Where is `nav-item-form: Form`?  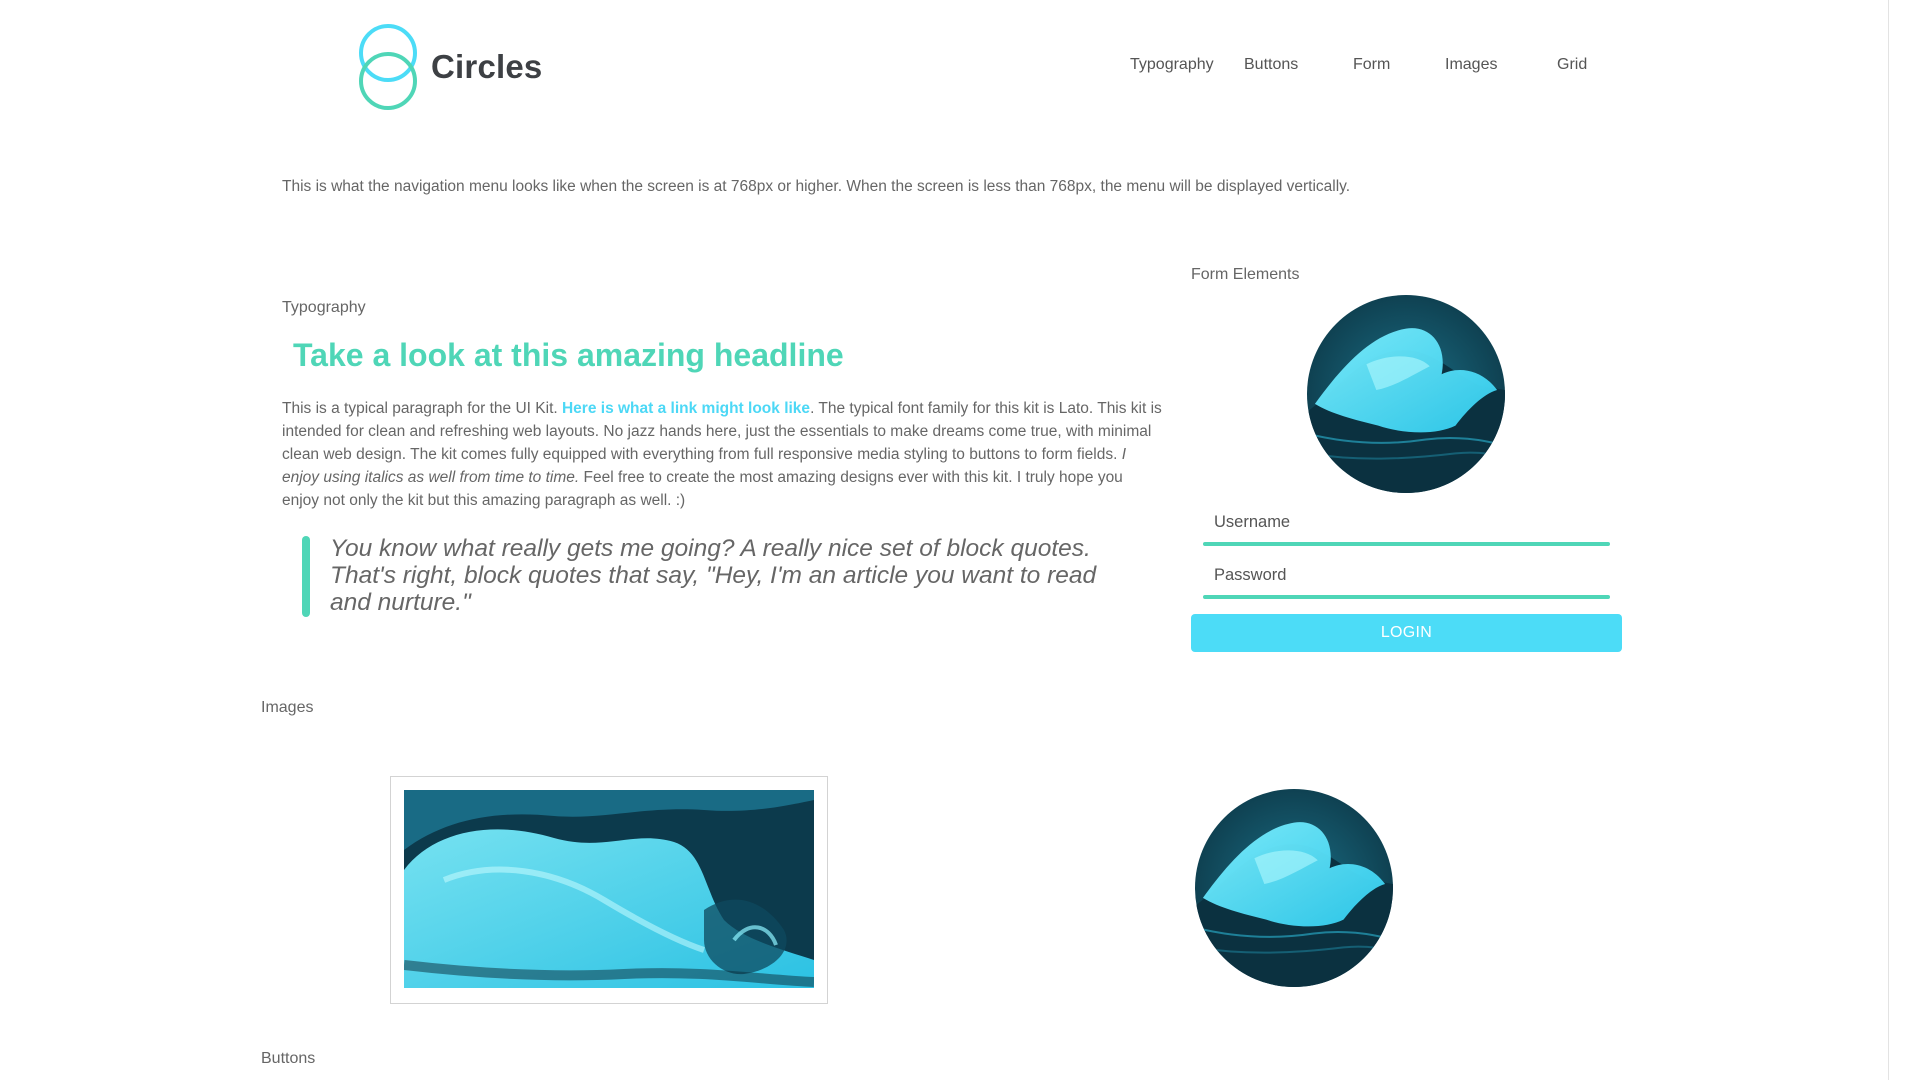 nav-item-form: Form is located at coordinates (1371, 65).